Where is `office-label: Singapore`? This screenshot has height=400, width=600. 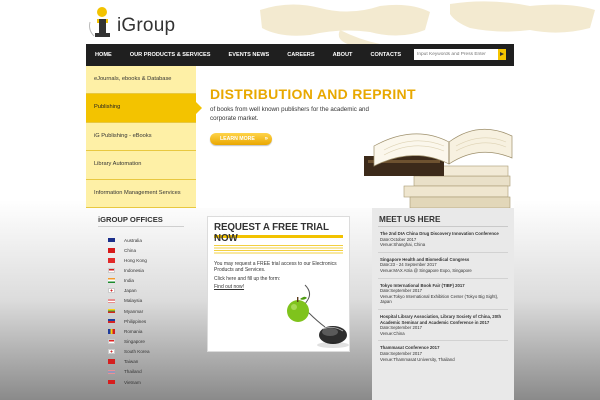 office-label: Singapore is located at coordinates (134, 341).